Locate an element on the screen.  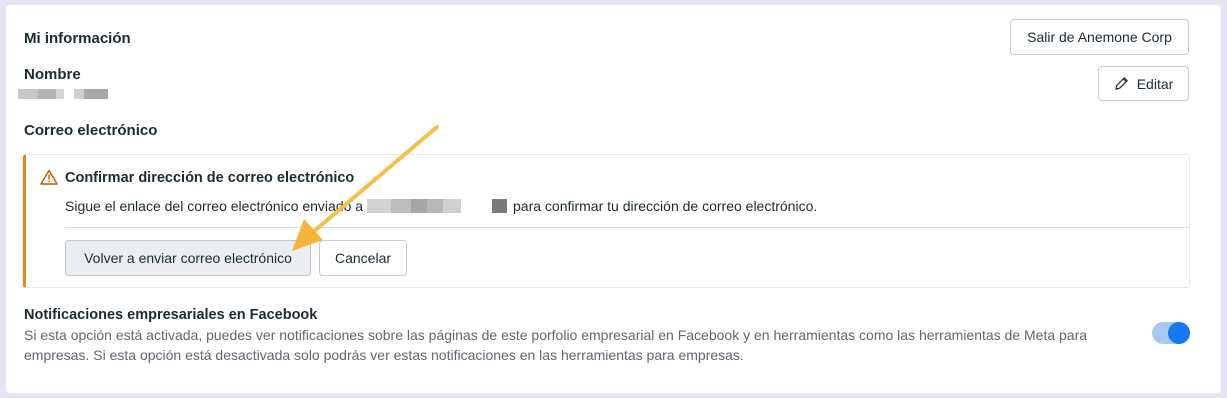
annotation-arrow is located at coordinates (365, 188).